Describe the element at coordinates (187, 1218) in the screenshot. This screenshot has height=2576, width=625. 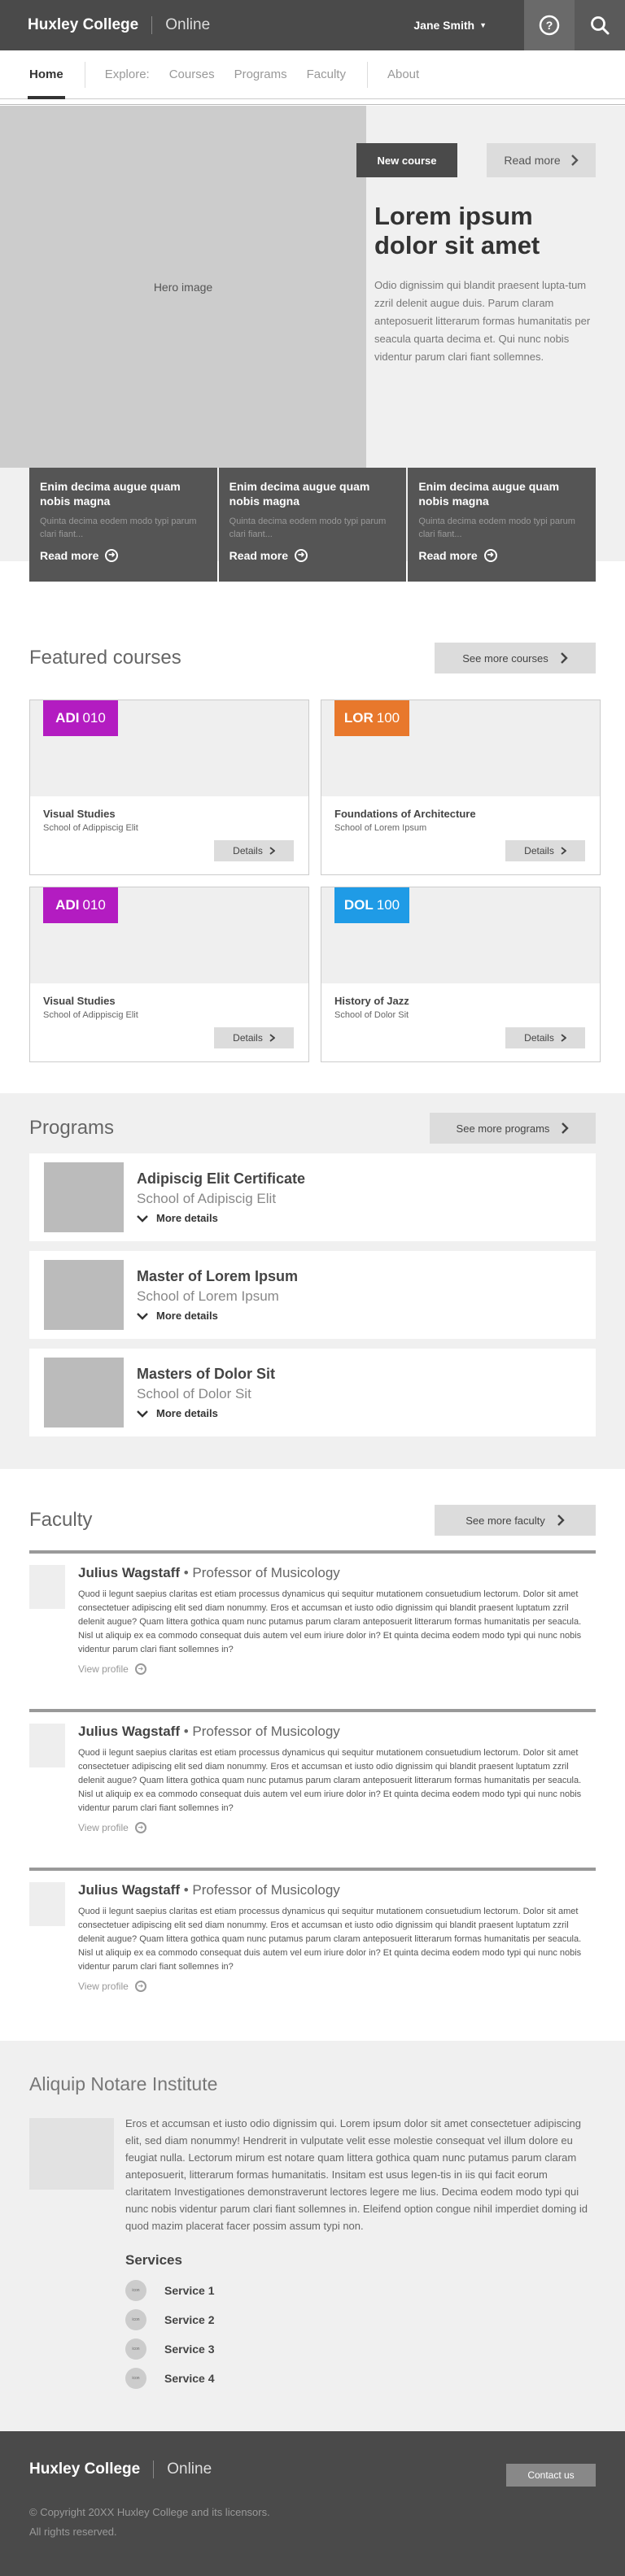
I see `more-details-label: More details` at that location.